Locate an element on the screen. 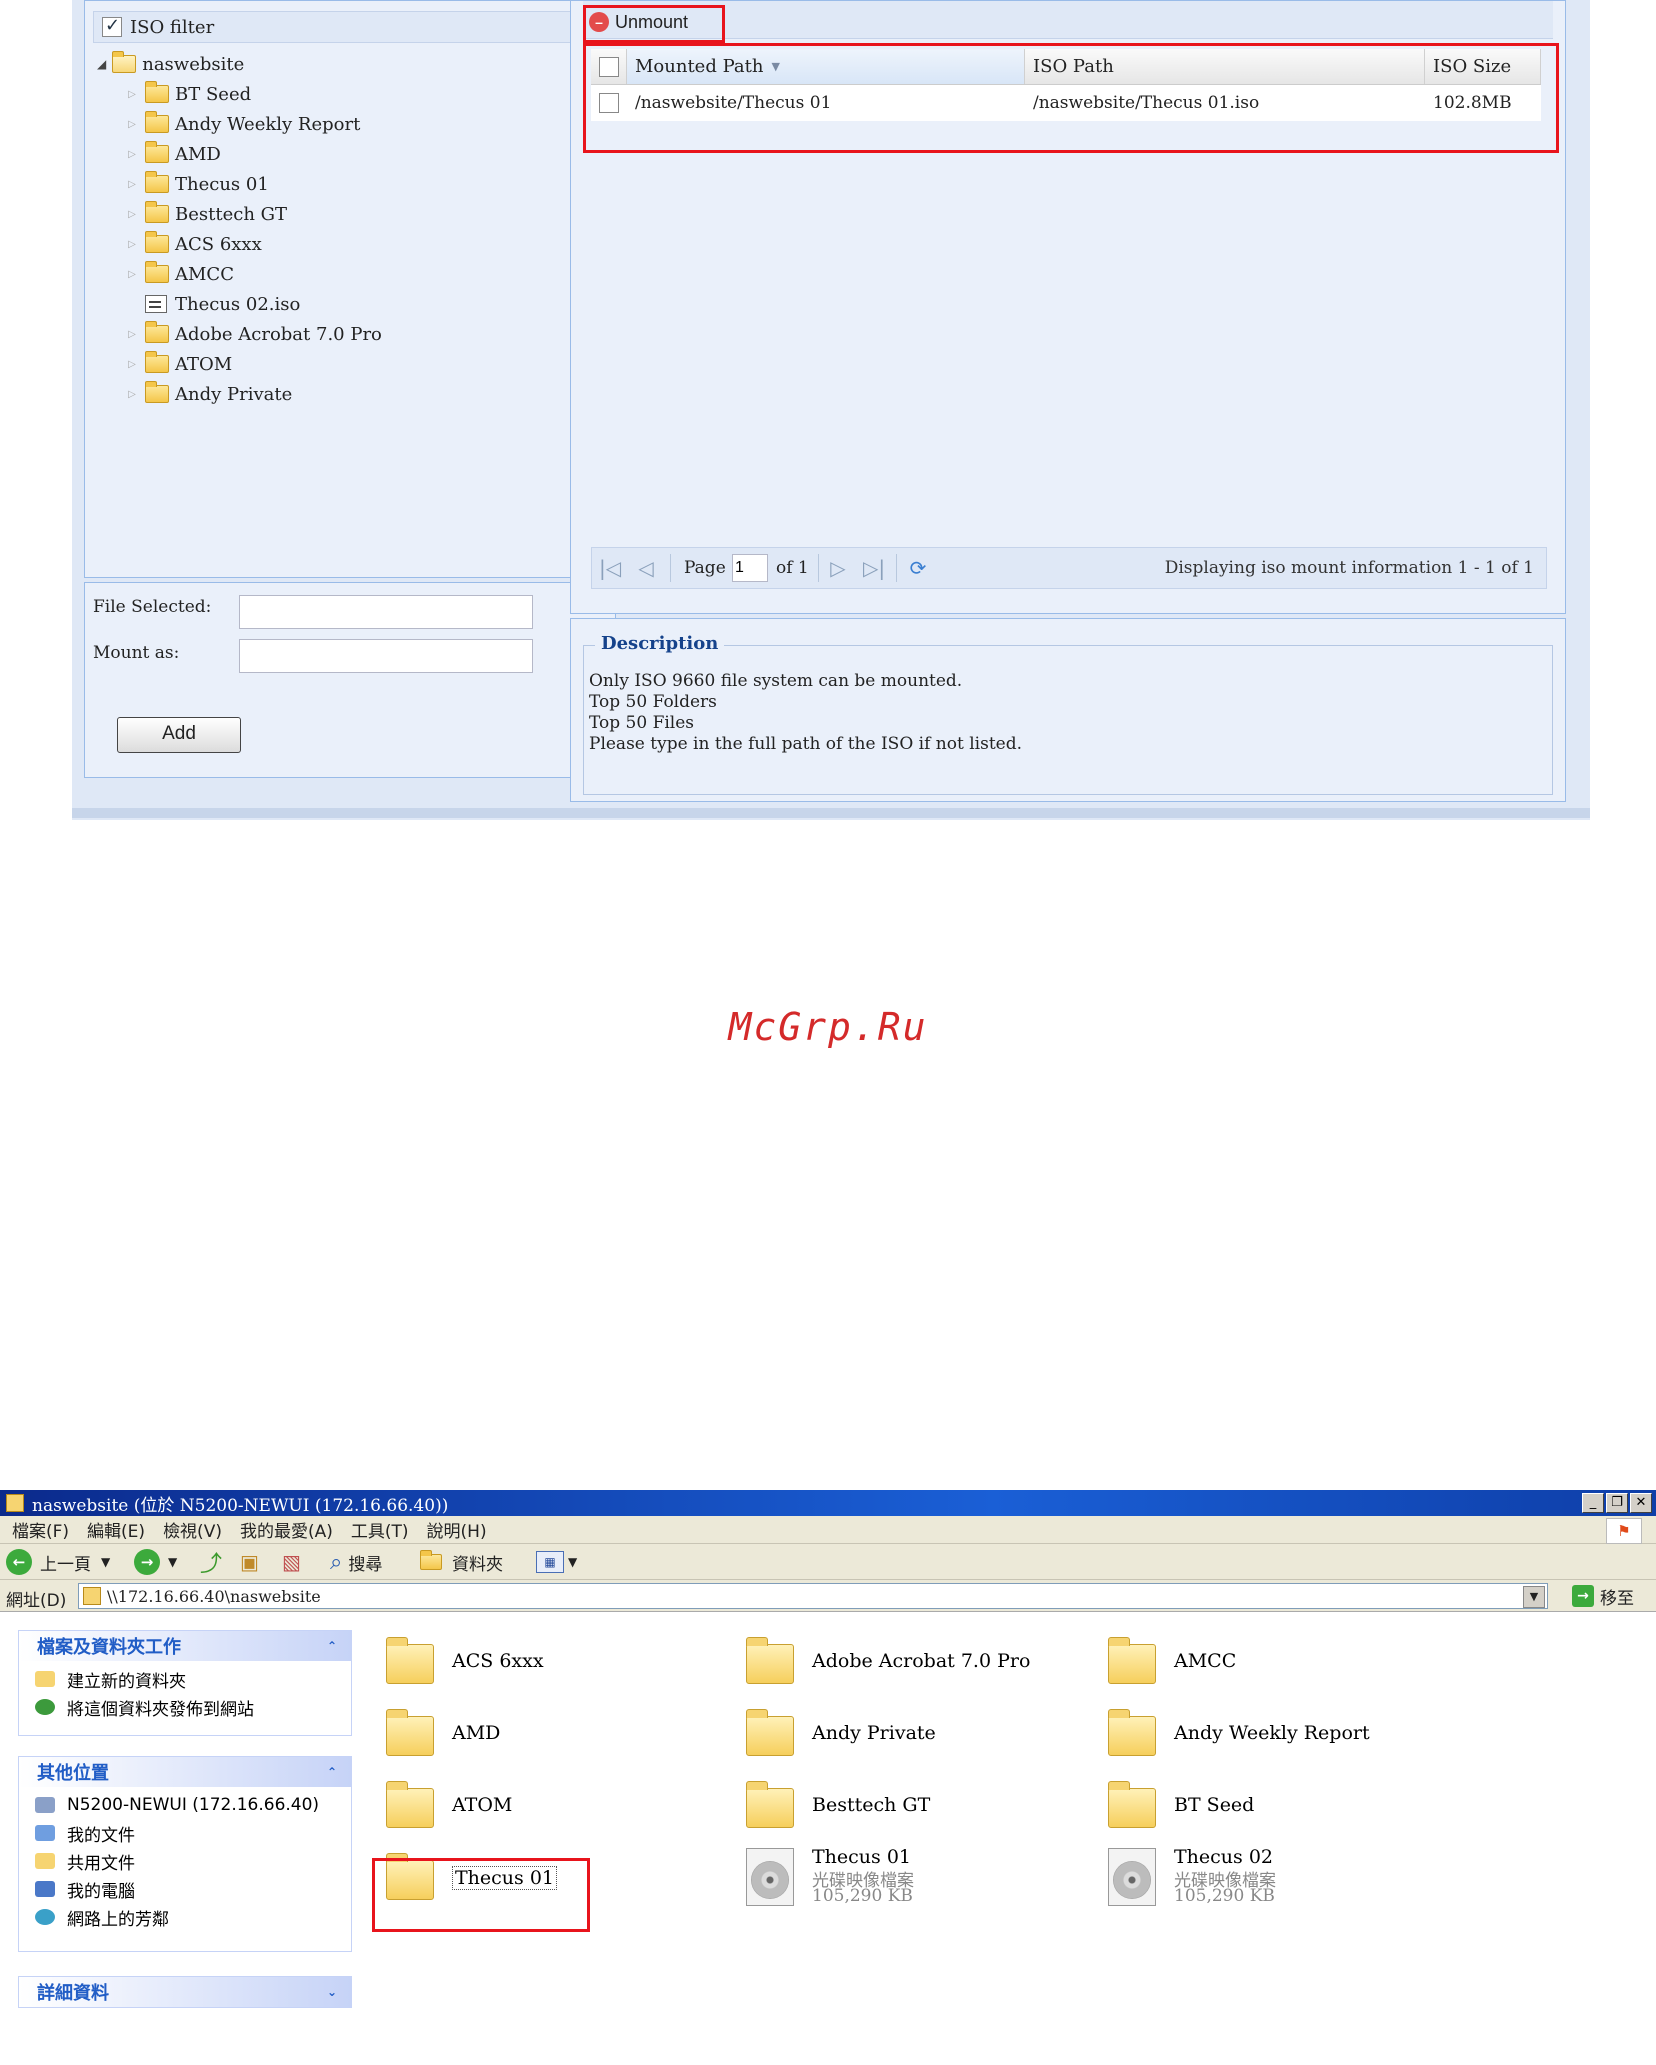 Image resolution: width=1656 pixels, height=2065 pixels. task-new-folder: 建立新的資料夾 is located at coordinates (185, 1679).